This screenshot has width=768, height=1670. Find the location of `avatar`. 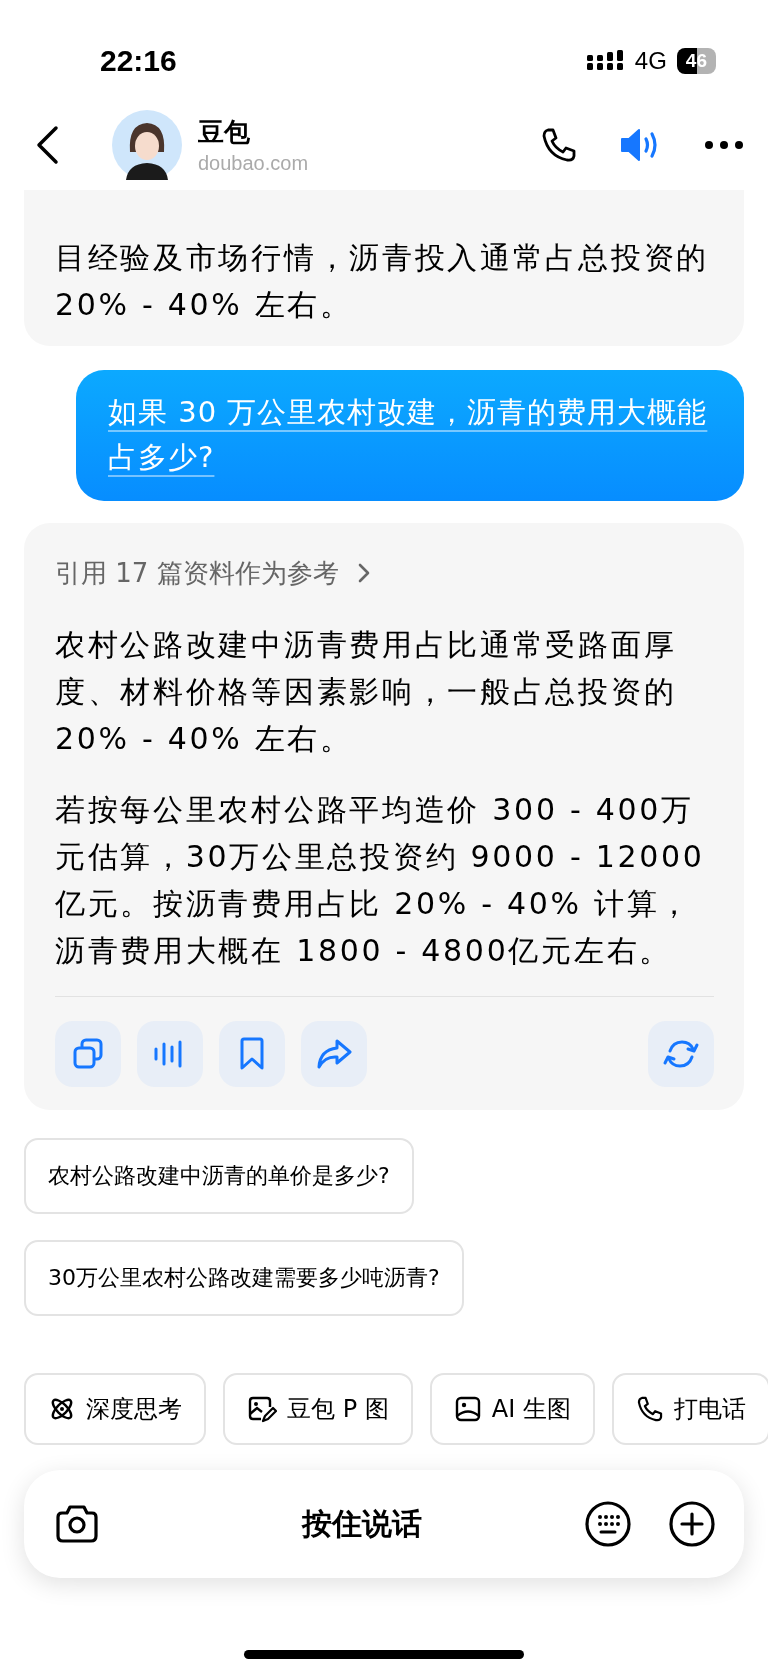

avatar is located at coordinates (147, 145).